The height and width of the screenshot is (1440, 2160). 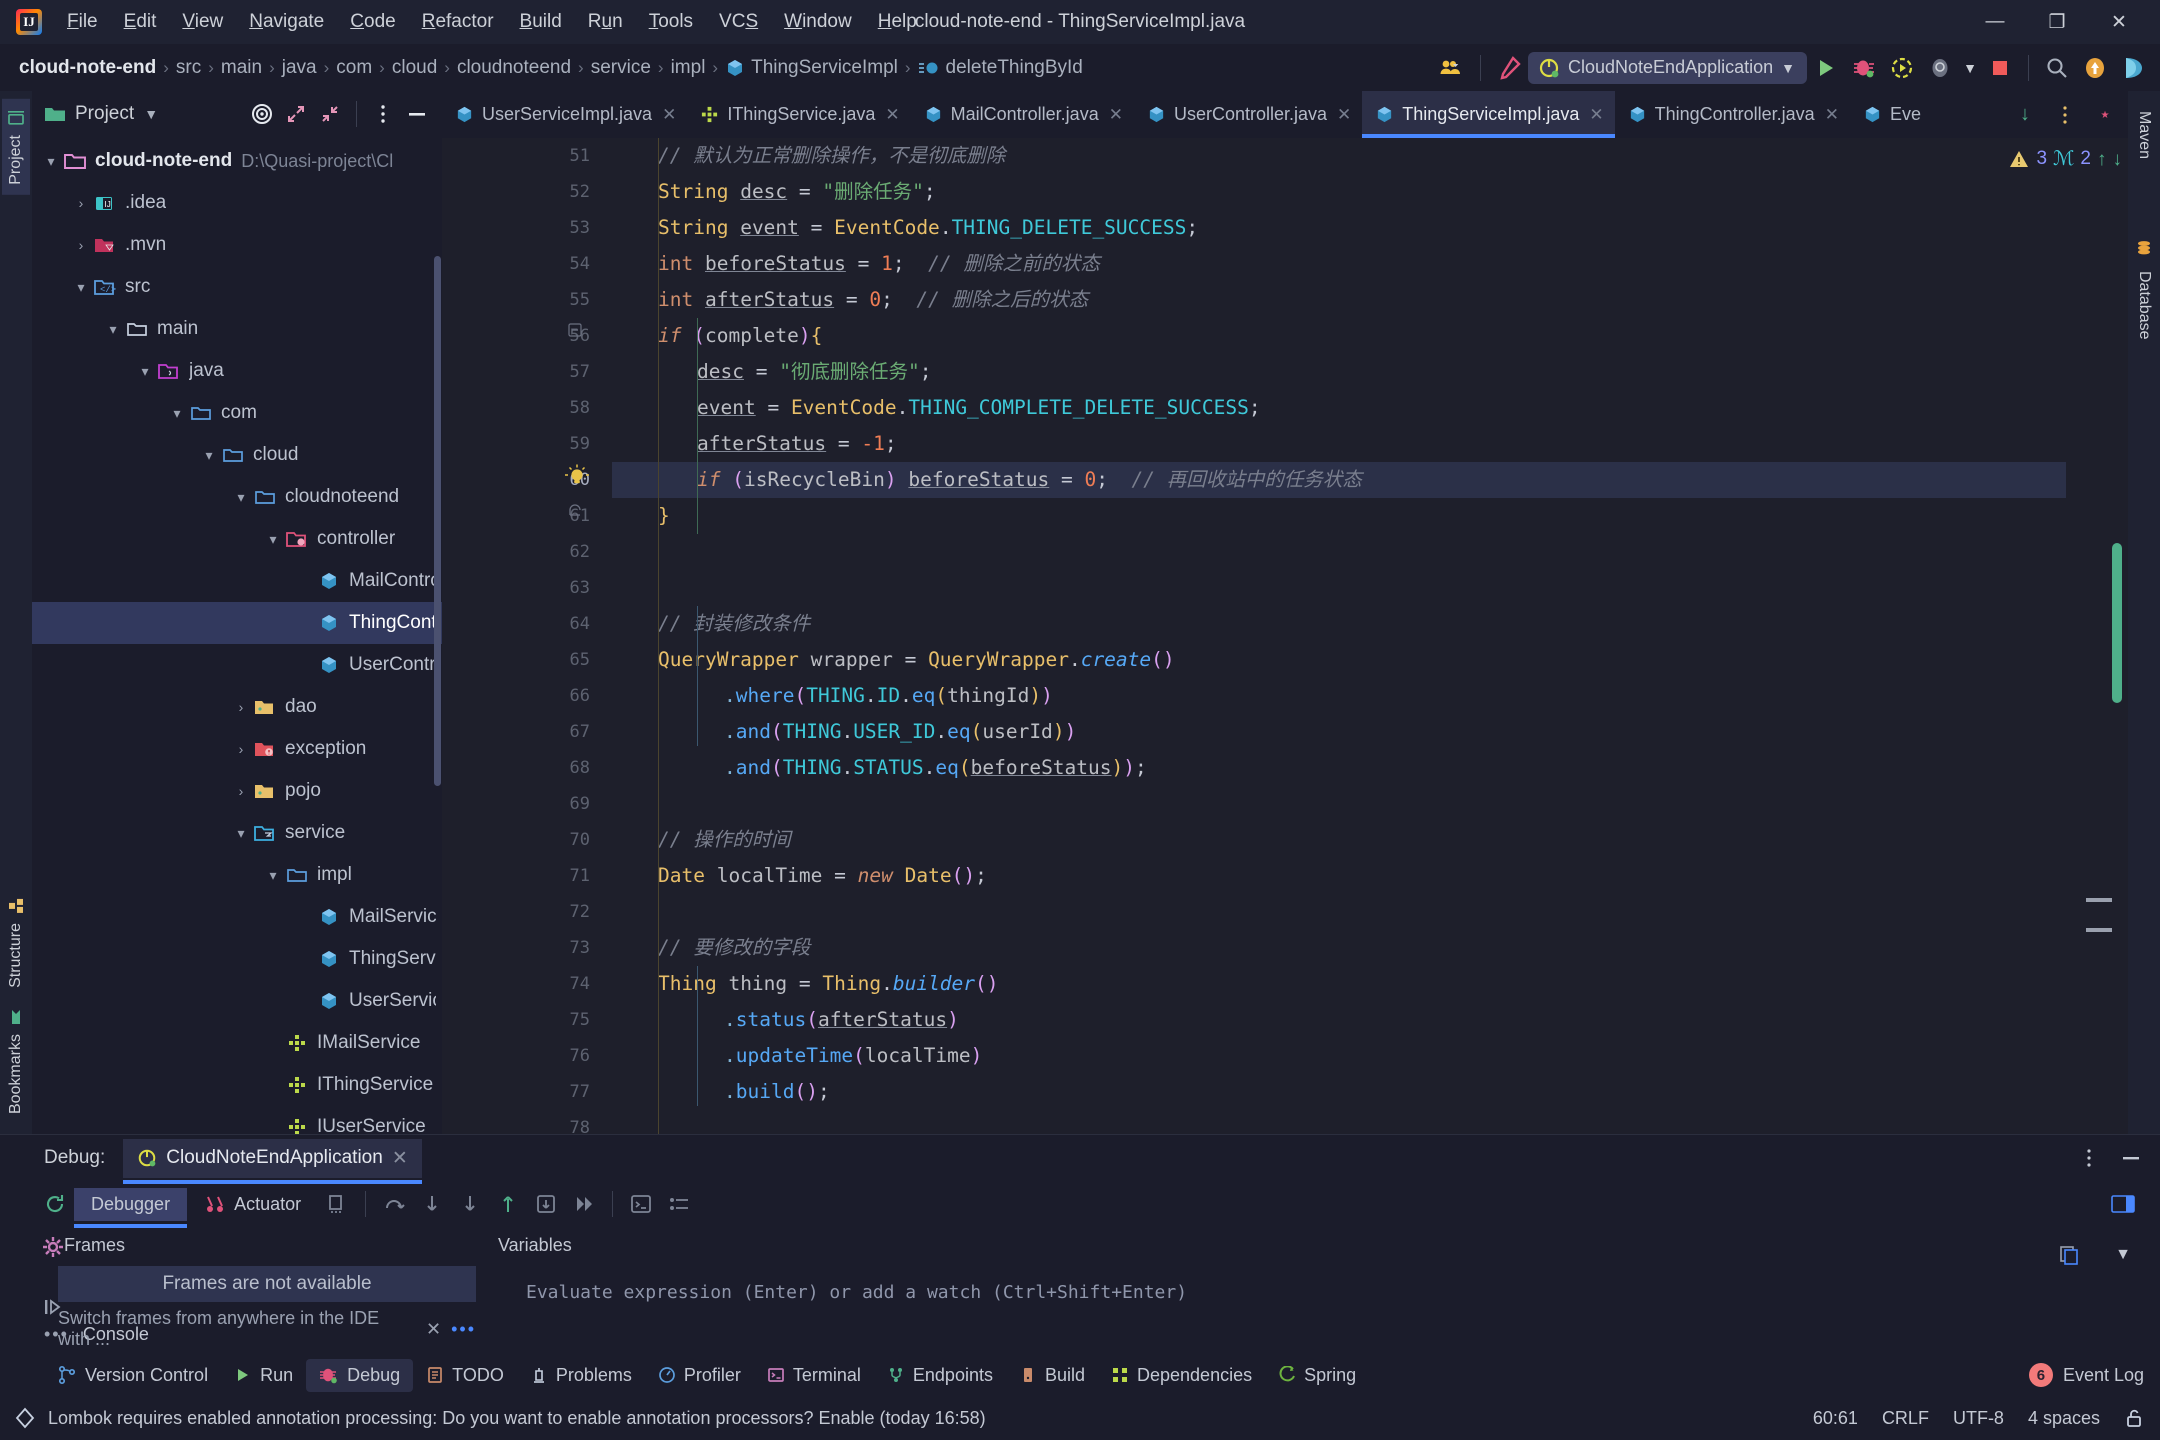 What do you see at coordinates (2133, 68) in the screenshot?
I see `ai-assistant-icon` at bounding box center [2133, 68].